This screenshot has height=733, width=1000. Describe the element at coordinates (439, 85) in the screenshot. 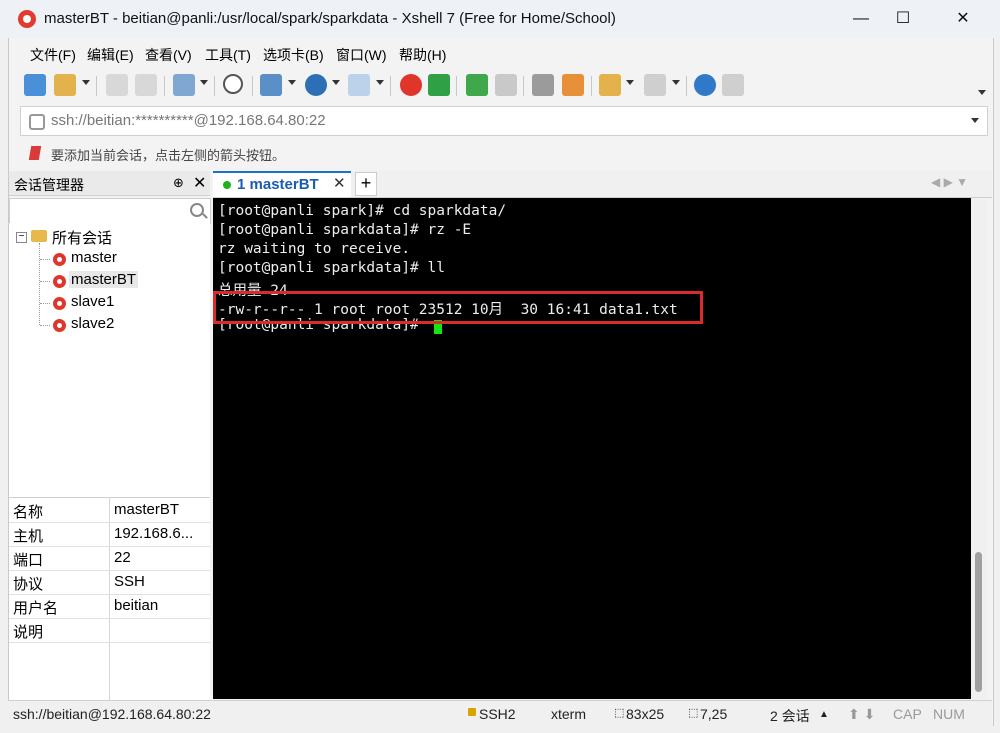

I see `xftp-icon` at that location.